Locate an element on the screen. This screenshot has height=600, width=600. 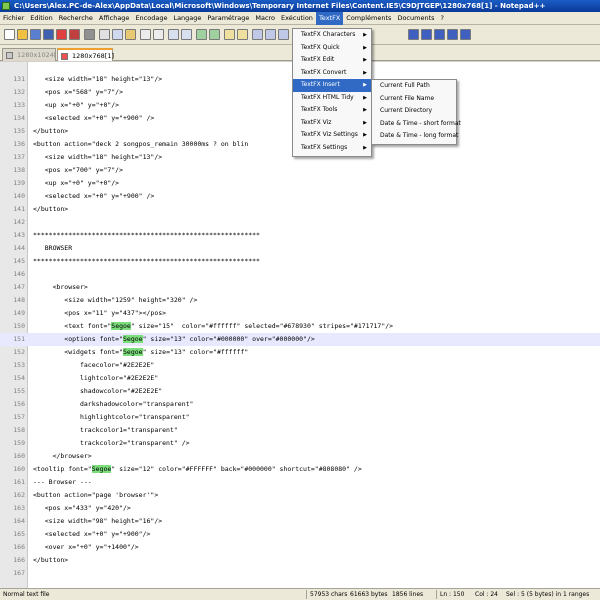
menu-item-date-time-short: Date & Time - short format is located at coordinates (416, 124).